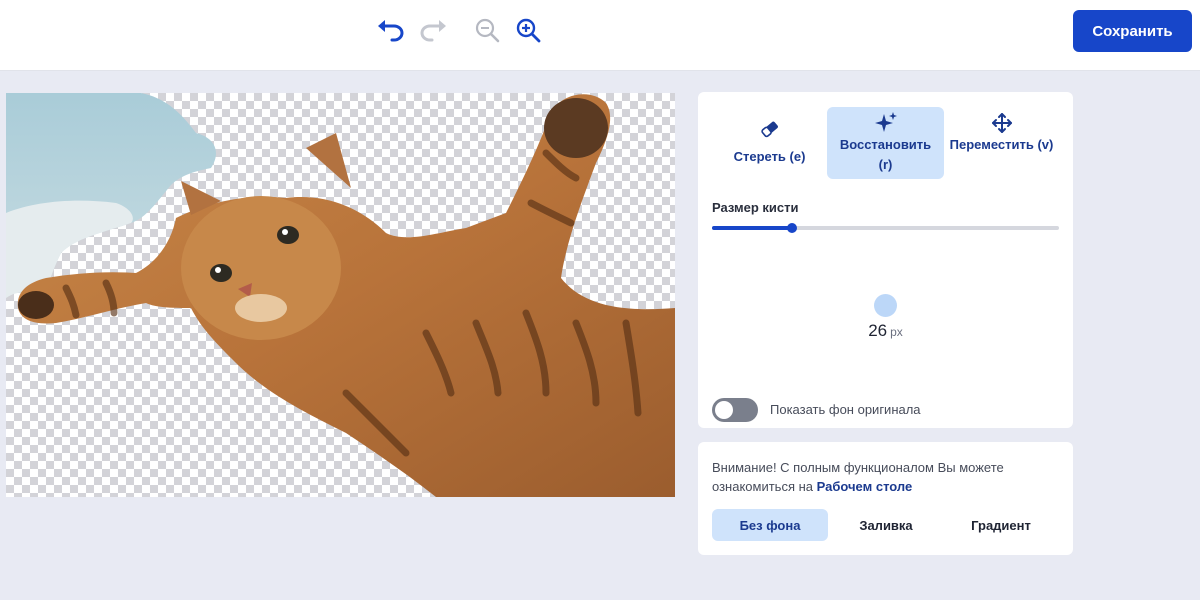 This screenshot has width=1200, height=600. I want to click on tool-restore-label: Восстановить (r), so click(885, 154).